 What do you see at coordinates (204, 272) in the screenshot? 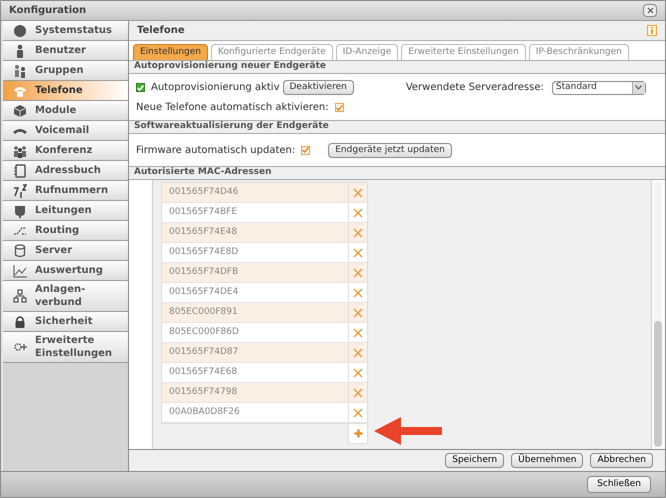
I see `table-cell-text: 001565F74DFB` at bounding box center [204, 272].